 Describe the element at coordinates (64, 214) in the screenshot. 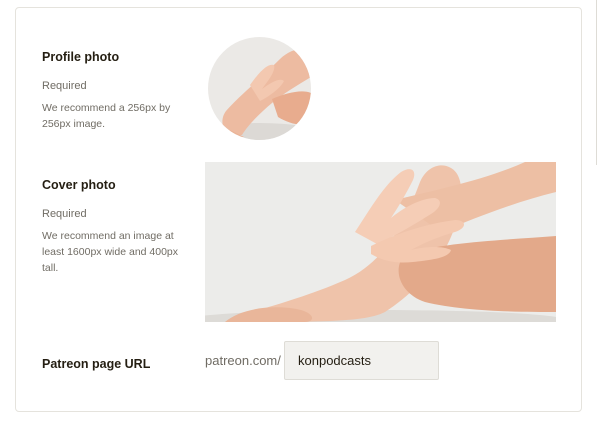

I see `cover-photo-required: Required` at that location.